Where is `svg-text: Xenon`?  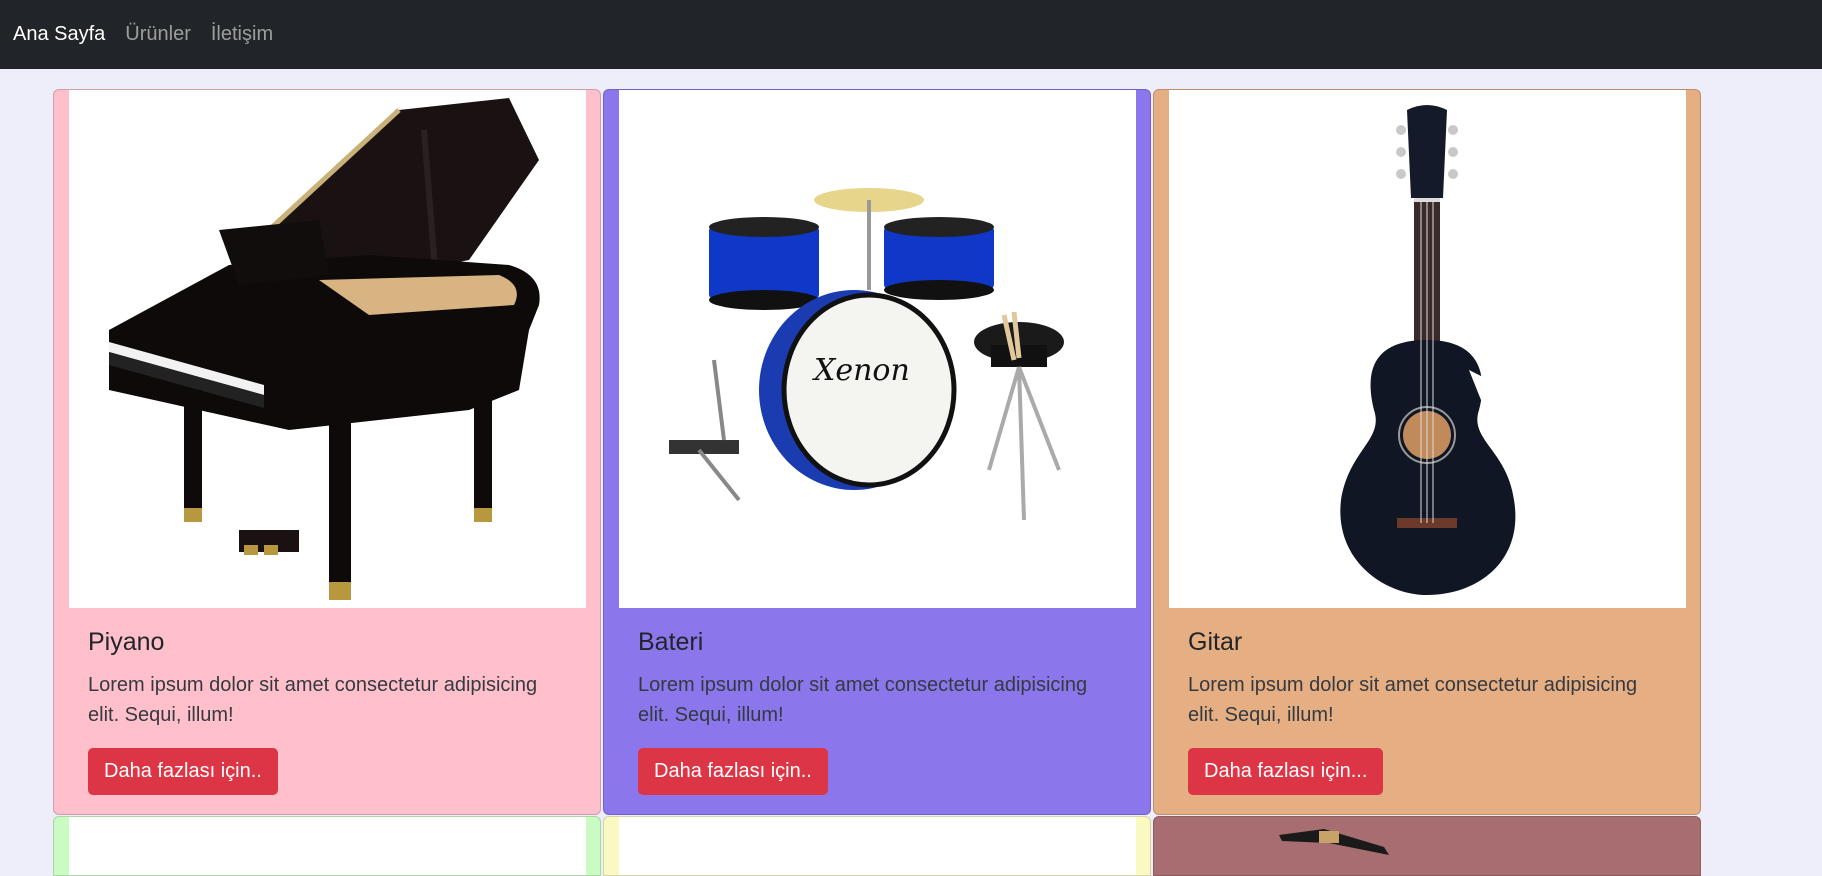
svg-text: Xenon is located at coordinates (861, 370).